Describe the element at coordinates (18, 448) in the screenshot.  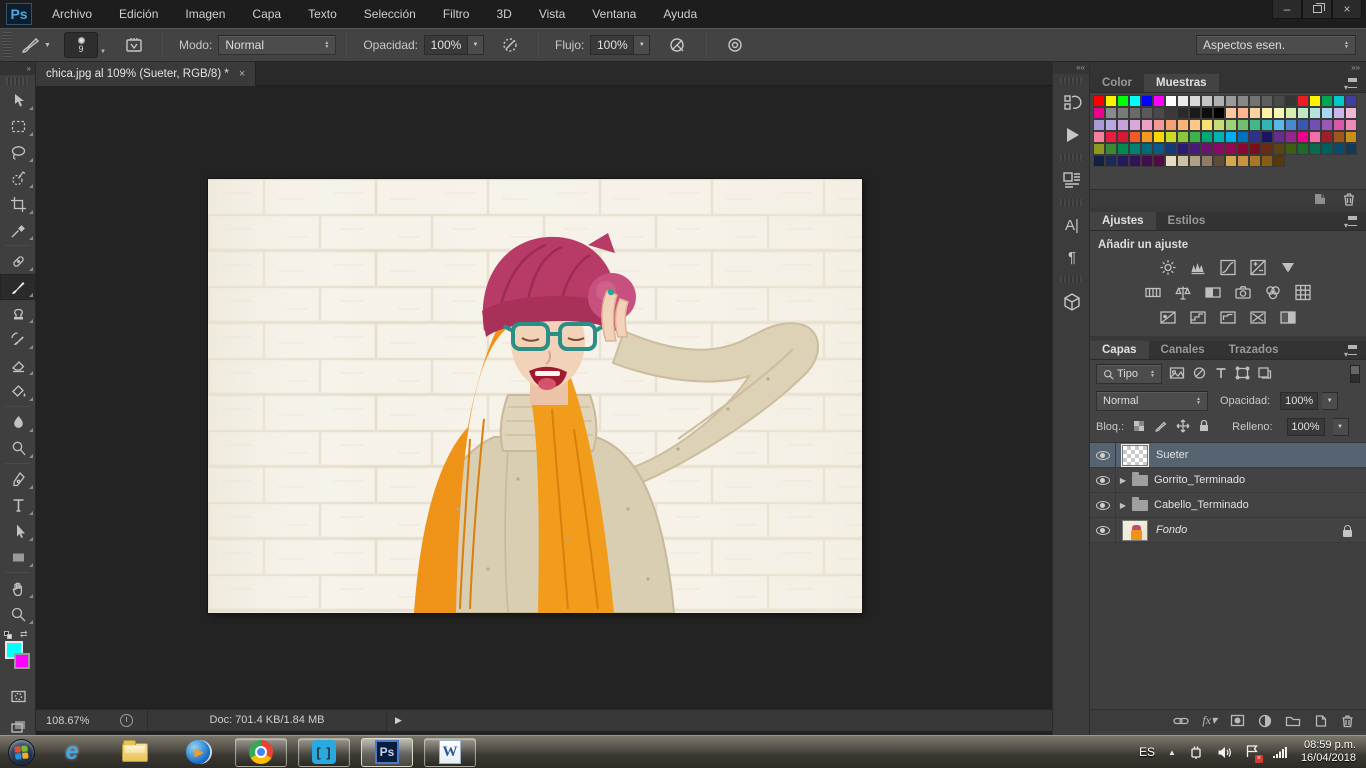
I see `dodge-tool` at that location.